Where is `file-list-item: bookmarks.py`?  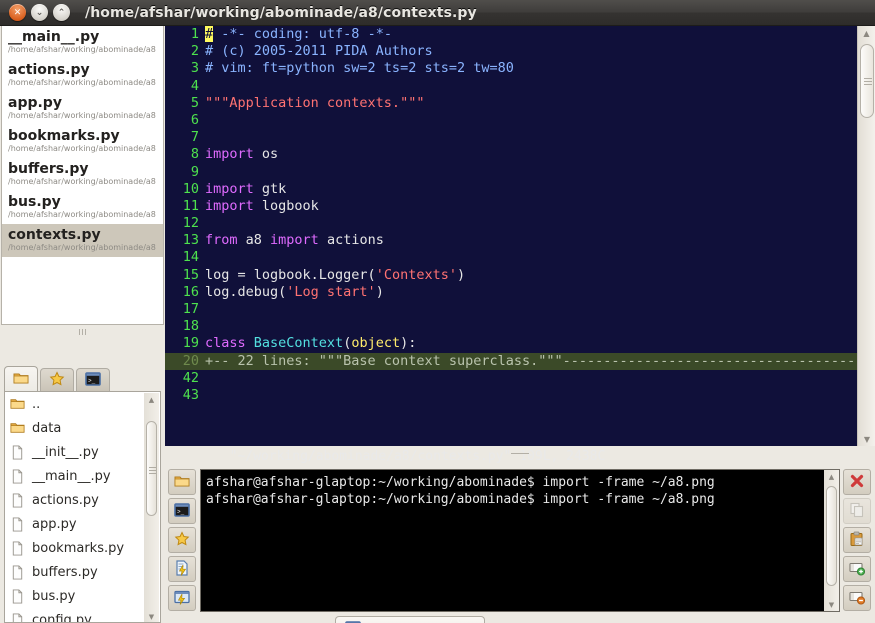
file-list-item: bookmarks.py is located at coordinates (82, 548).